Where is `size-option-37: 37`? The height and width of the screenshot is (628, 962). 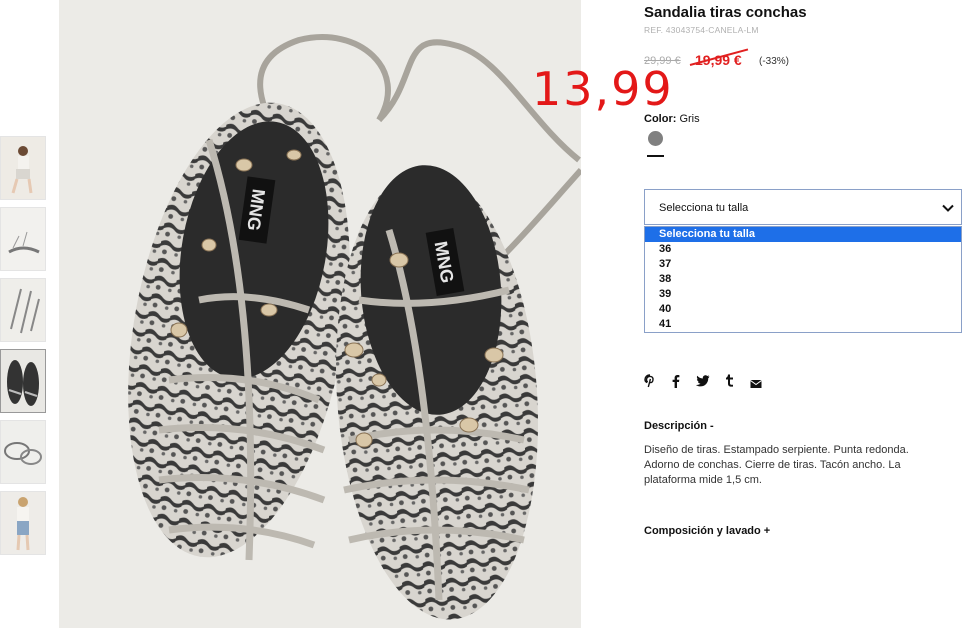 size-option-37: 37 is located at coordinates (803, 264).